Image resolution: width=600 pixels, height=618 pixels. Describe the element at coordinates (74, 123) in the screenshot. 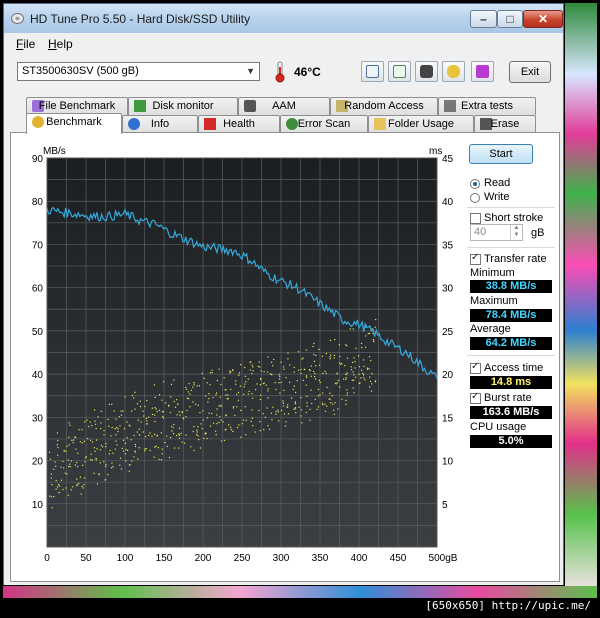

I see `tab-benchmark: Benchmark` at that location.